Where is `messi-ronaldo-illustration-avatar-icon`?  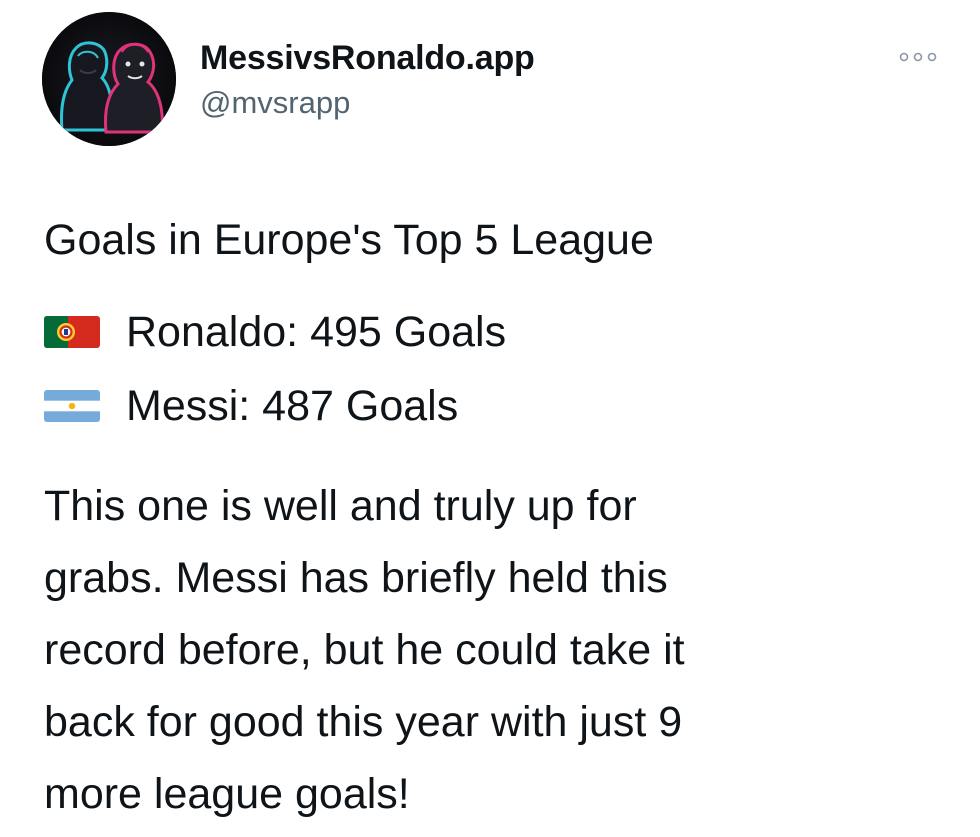 messi-ronaldo-illustration-avatar-icon is located at coordinates (109, 79).